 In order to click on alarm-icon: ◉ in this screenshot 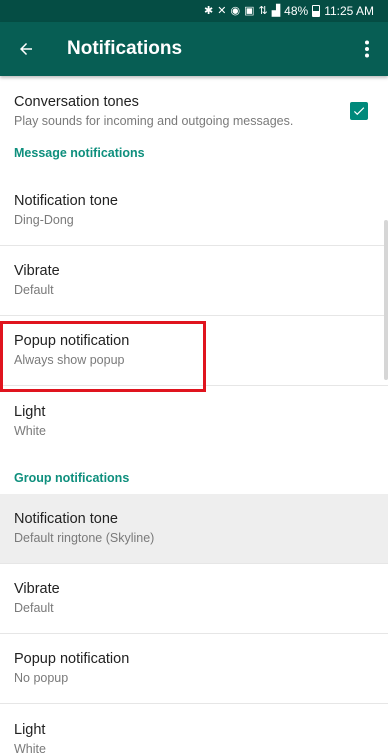, I will do `click(235, 10)`.